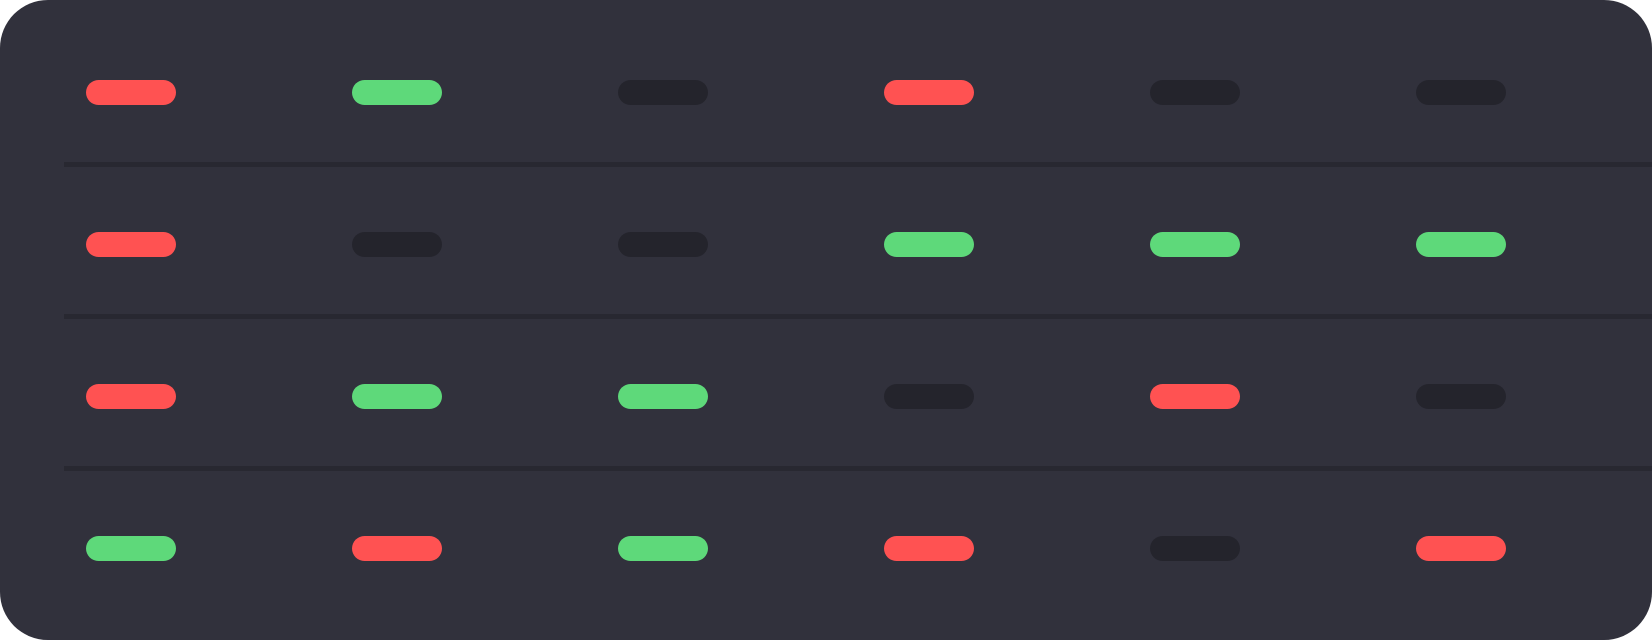  I want to click on indicator-r2-c3, so click(663, 244).